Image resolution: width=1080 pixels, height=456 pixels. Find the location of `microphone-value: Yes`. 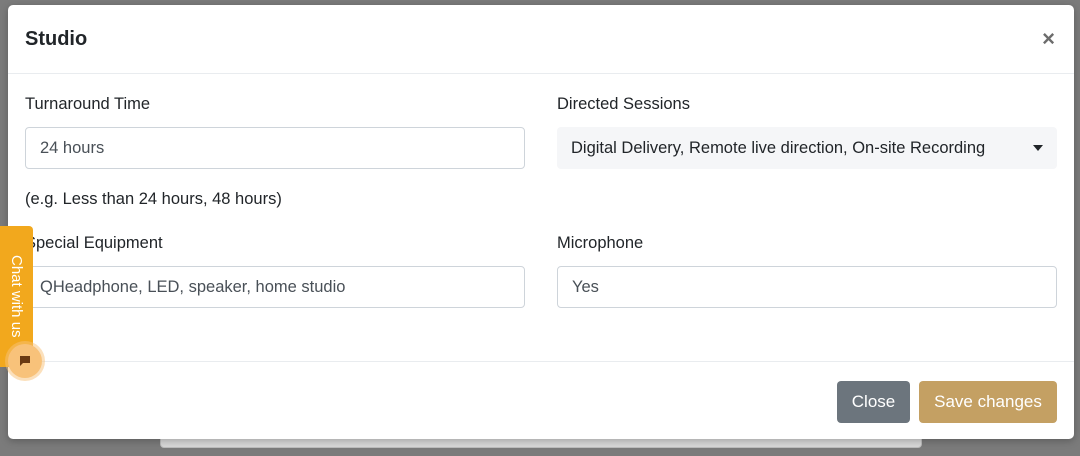

microphone-value: Yes is located at coordinates (585, 286).